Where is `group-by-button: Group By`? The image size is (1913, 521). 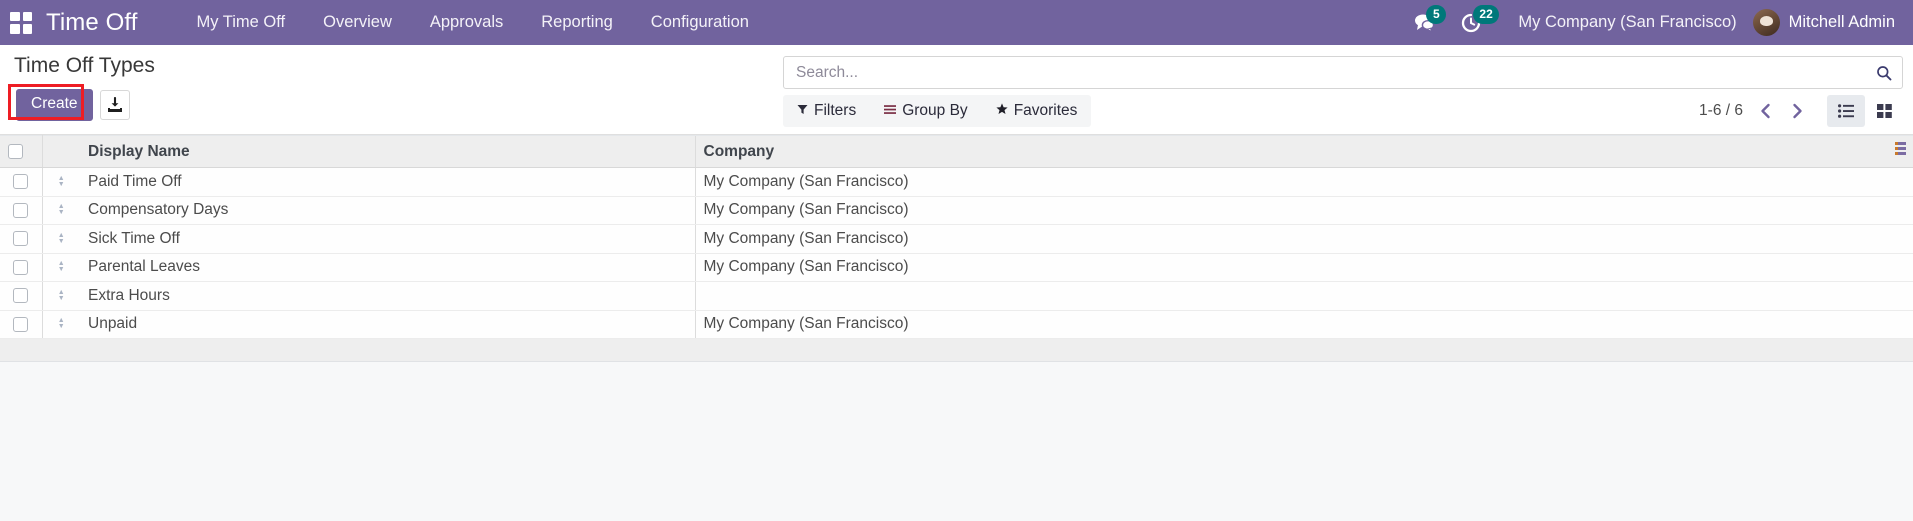
group-by-button: Group By is located at coordinates (925, 111).